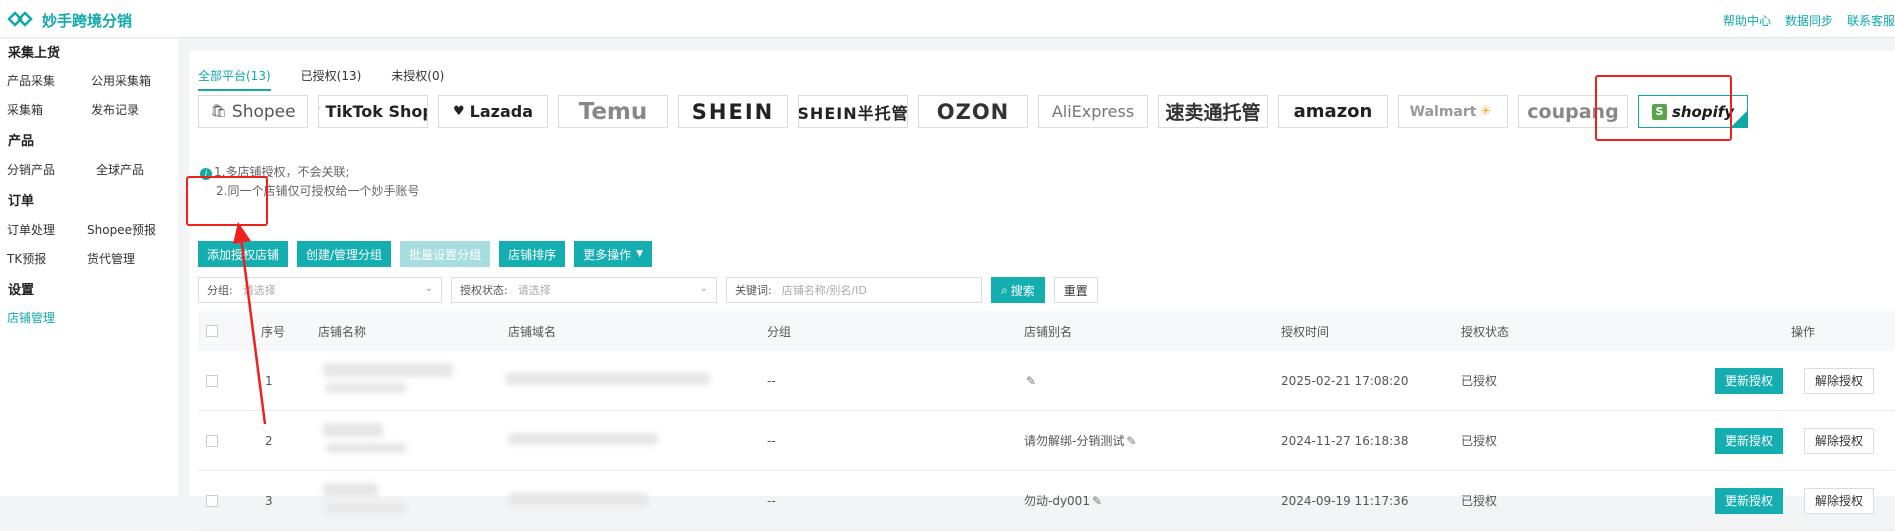 The image size is (1895, 531). I want to click on col-index: 序号, so click(273, 331).